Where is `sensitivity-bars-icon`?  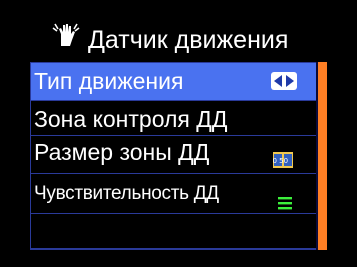 sensitivity-bars-icon is located at coordinates (285, 203).